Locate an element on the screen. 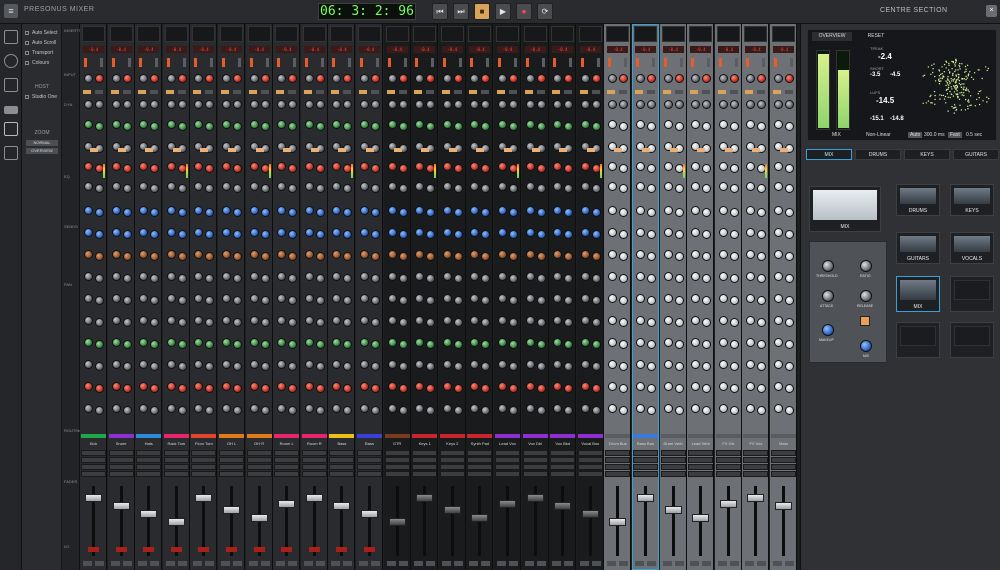 Image resolution: width=1000 pixels, height=570 pixels. channel-name: Keys 1 is located at coordinates (424, 443).